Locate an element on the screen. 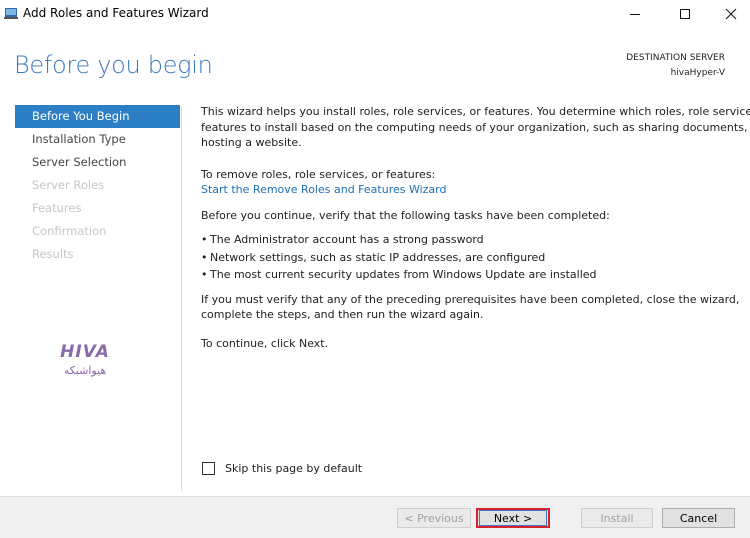  intro-text-line: hosting a website. is located at coordinates (251, 142).